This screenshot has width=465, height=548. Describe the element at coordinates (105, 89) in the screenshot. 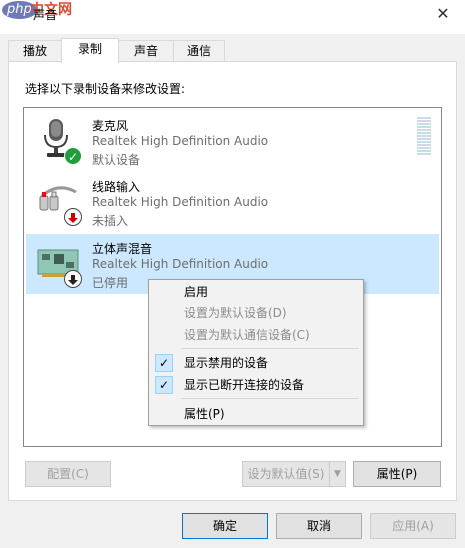

I see `instruction-text: 选择以下录制设备来修改设置:` at that location.